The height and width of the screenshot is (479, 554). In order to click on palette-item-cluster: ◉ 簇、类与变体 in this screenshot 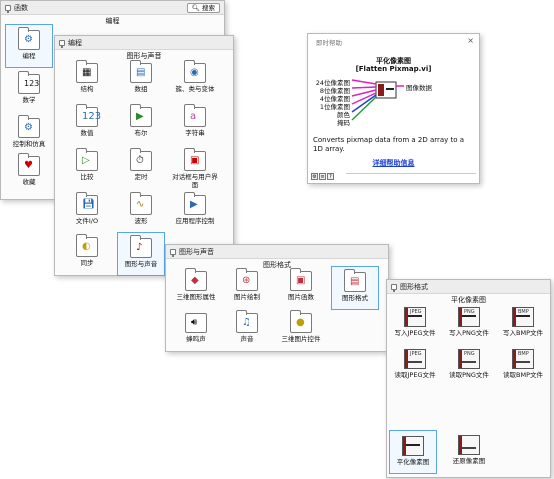, I will do `click(195, 80)`.